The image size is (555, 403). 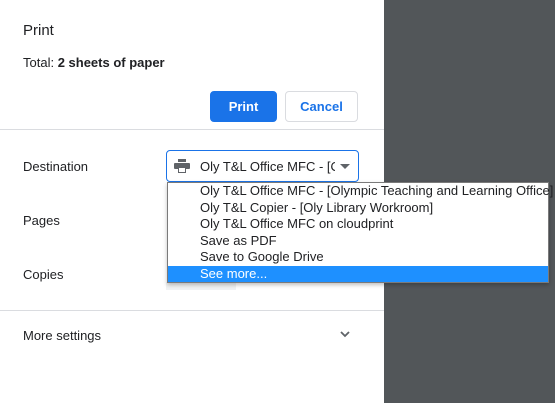 I want to click on settings-divider, so click(x=192, y=310).